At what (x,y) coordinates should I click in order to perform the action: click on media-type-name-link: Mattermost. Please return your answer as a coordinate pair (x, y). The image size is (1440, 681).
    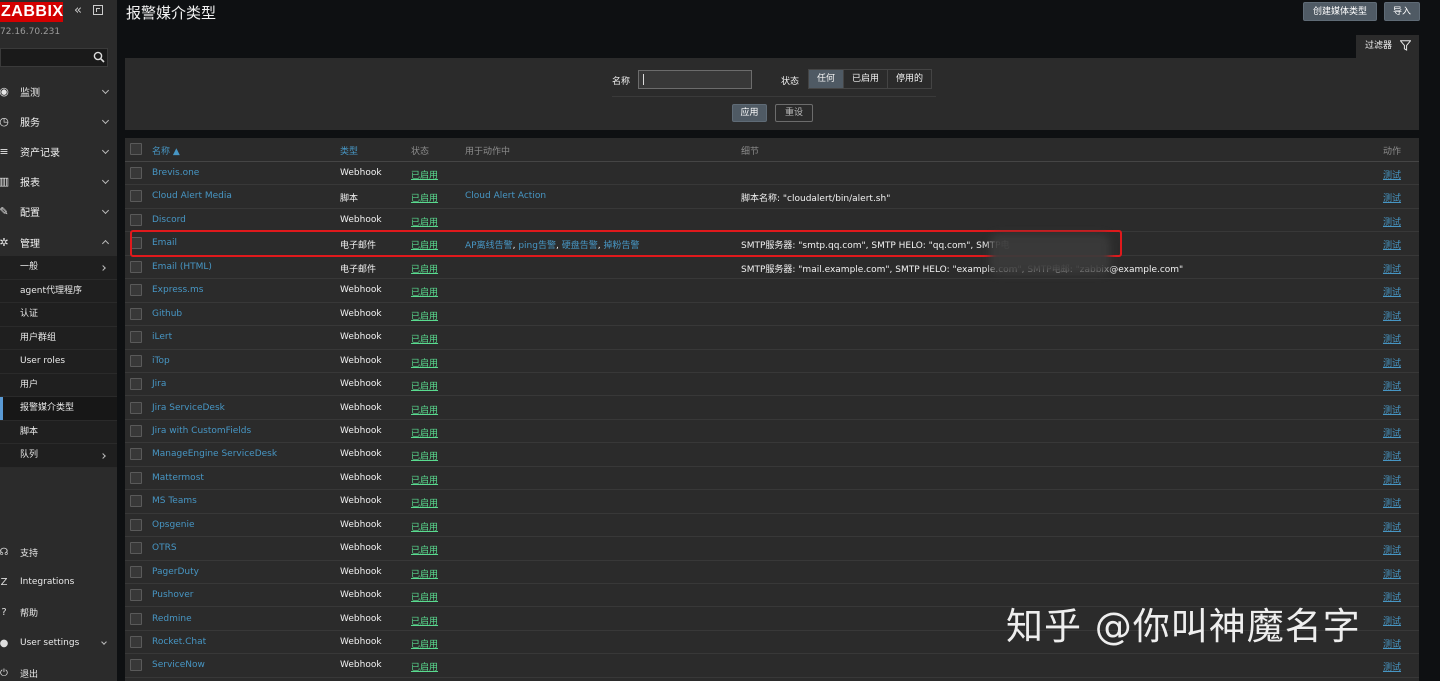
    Looking at the image, I should click on (178, 478).